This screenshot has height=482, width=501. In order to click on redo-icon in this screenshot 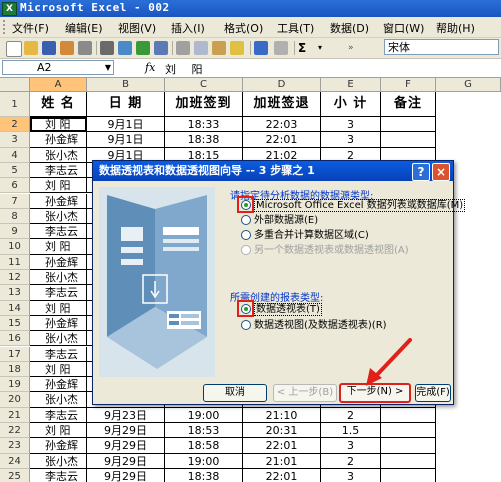, I will do `click(281, 48)`.